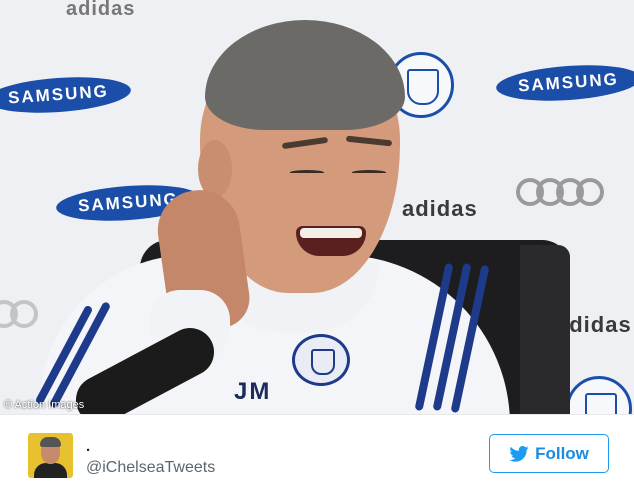  Describe the element at coordinates (519, 453) in the screenshot. I see `twitter-bird-icon` at that location.